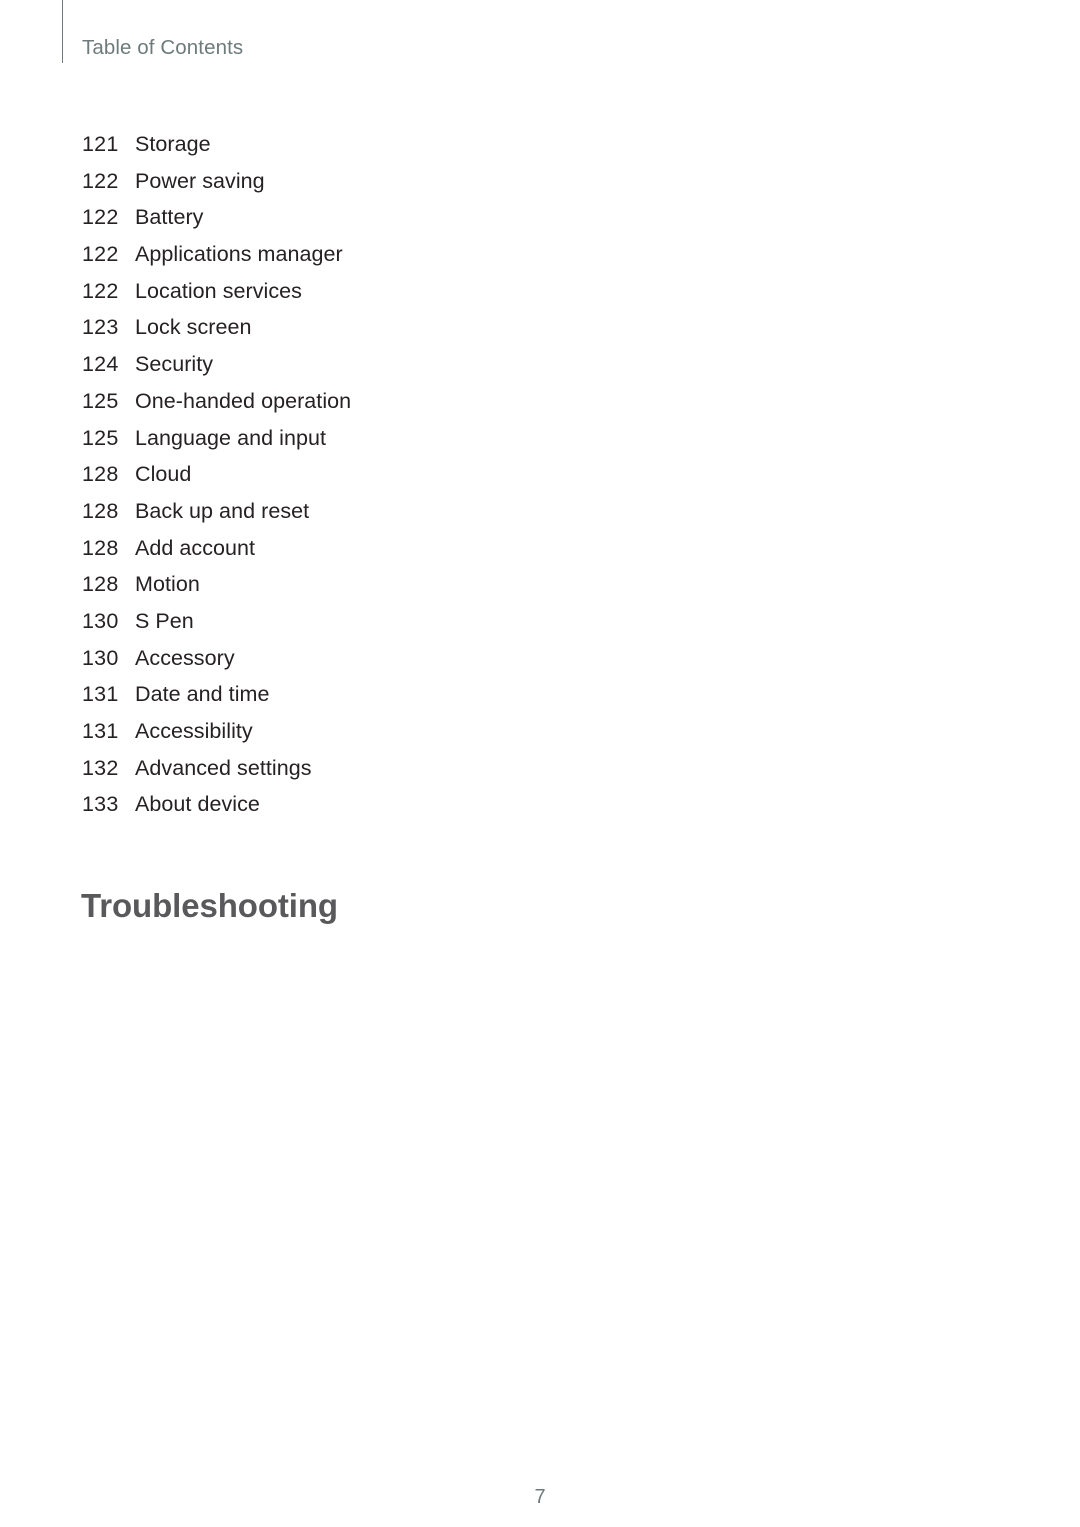 This screenshot has height=1527, width=1080. Describe the element at coordinates (362, 217) in the screenshot. I see `toc-entry: 122 Battery` at that location.